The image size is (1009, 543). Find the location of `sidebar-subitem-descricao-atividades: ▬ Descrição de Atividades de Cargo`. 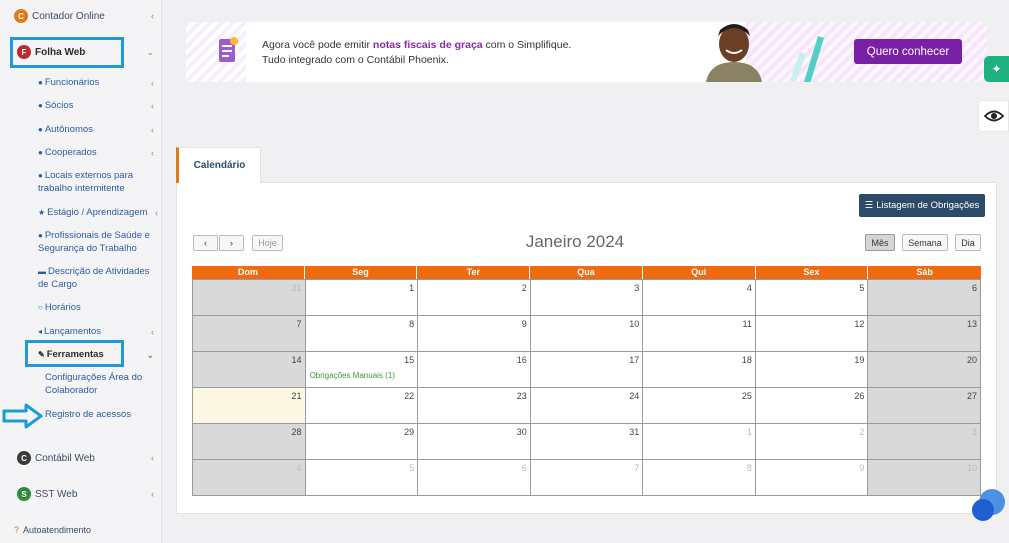

sidebar-subitem-descricao-atividades: ▬ Descrição de Atividades de Cargo is located at coordinates (95, 278).